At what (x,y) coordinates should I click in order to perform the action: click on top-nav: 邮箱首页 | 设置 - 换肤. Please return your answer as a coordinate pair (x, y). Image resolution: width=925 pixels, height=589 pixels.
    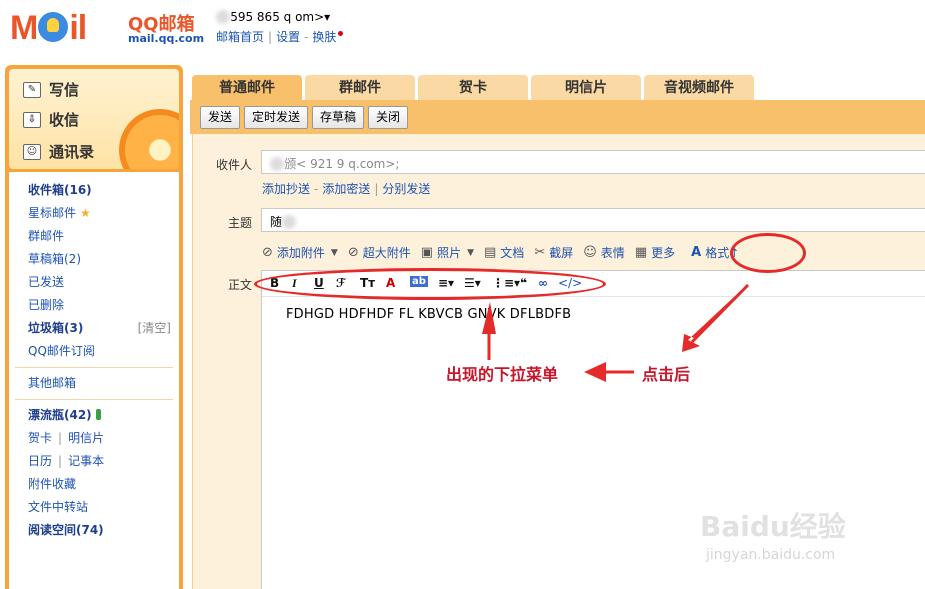
    Looking at the image, I should click on (280, 36).